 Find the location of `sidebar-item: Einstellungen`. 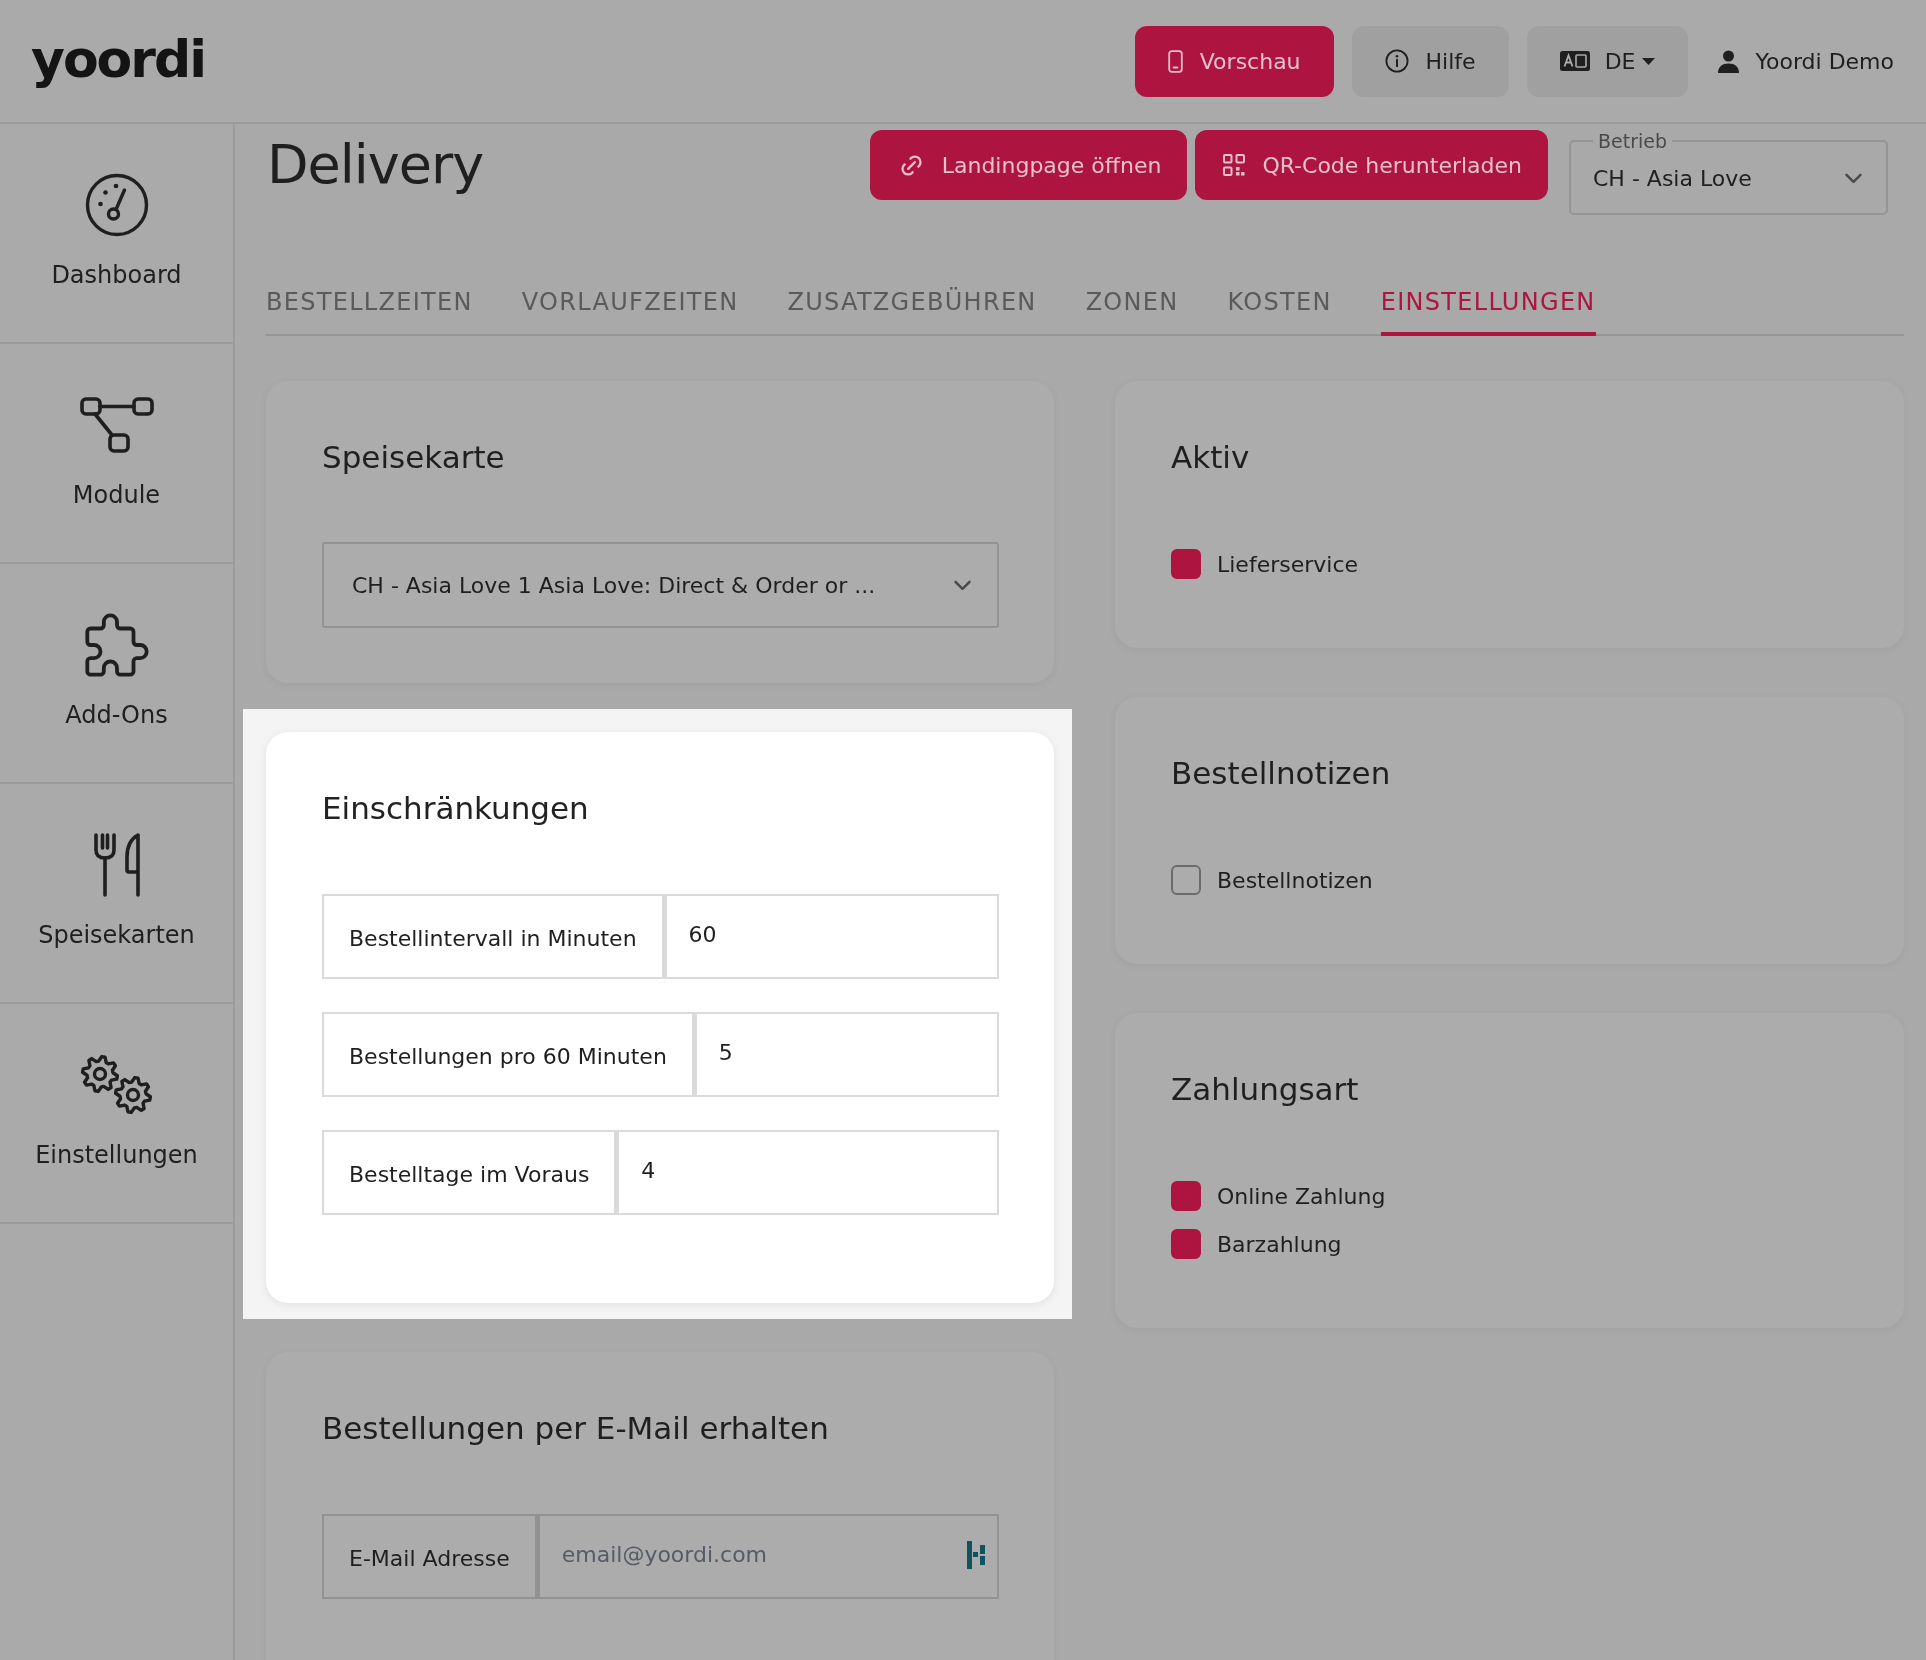

sidebar-item: Einstellungen is located at coordinates (116, 1114).